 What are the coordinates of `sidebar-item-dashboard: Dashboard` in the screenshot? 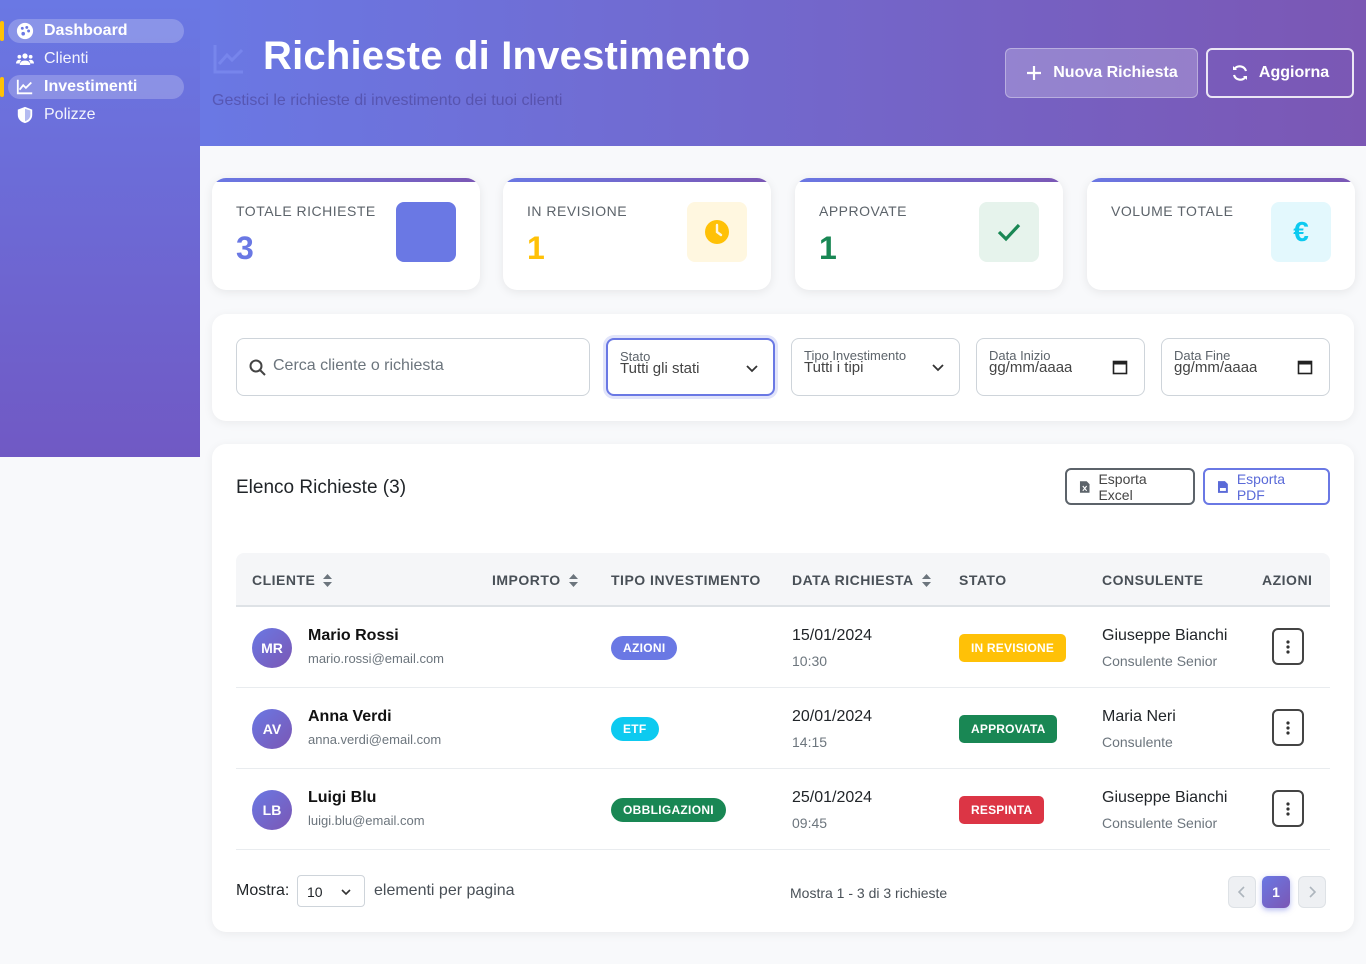 It's located at (92, 31).